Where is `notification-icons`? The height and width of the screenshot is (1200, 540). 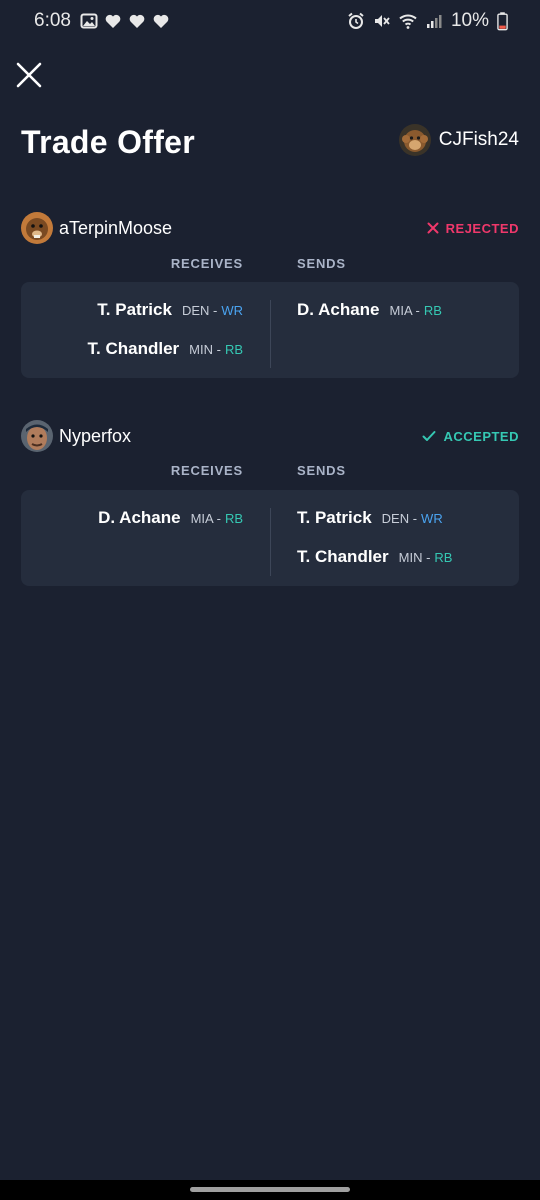
notification-icons is located at coordinates (125, 21).